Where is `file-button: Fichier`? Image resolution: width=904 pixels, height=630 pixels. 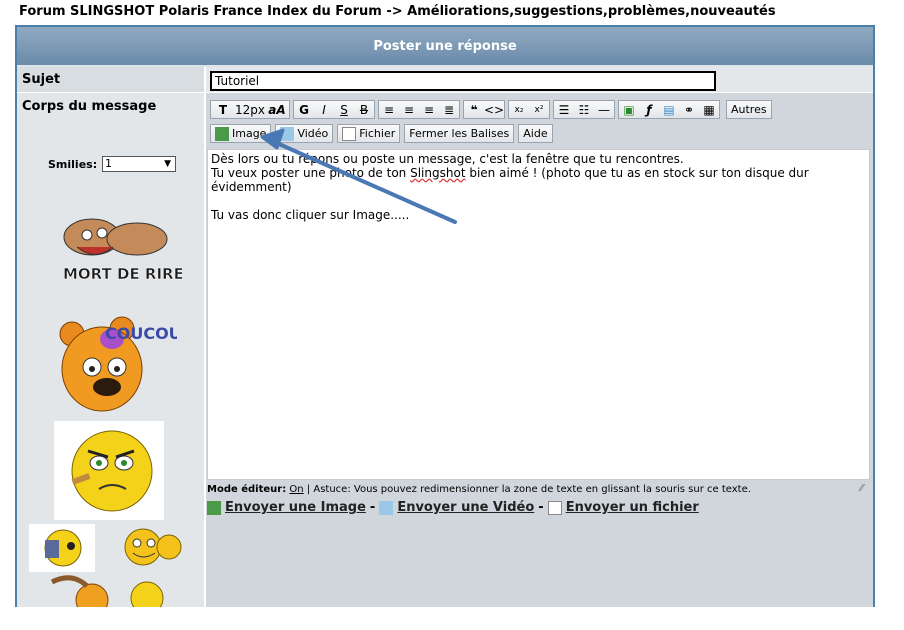 file-button: Fichier is located at coordinates (369, 133).